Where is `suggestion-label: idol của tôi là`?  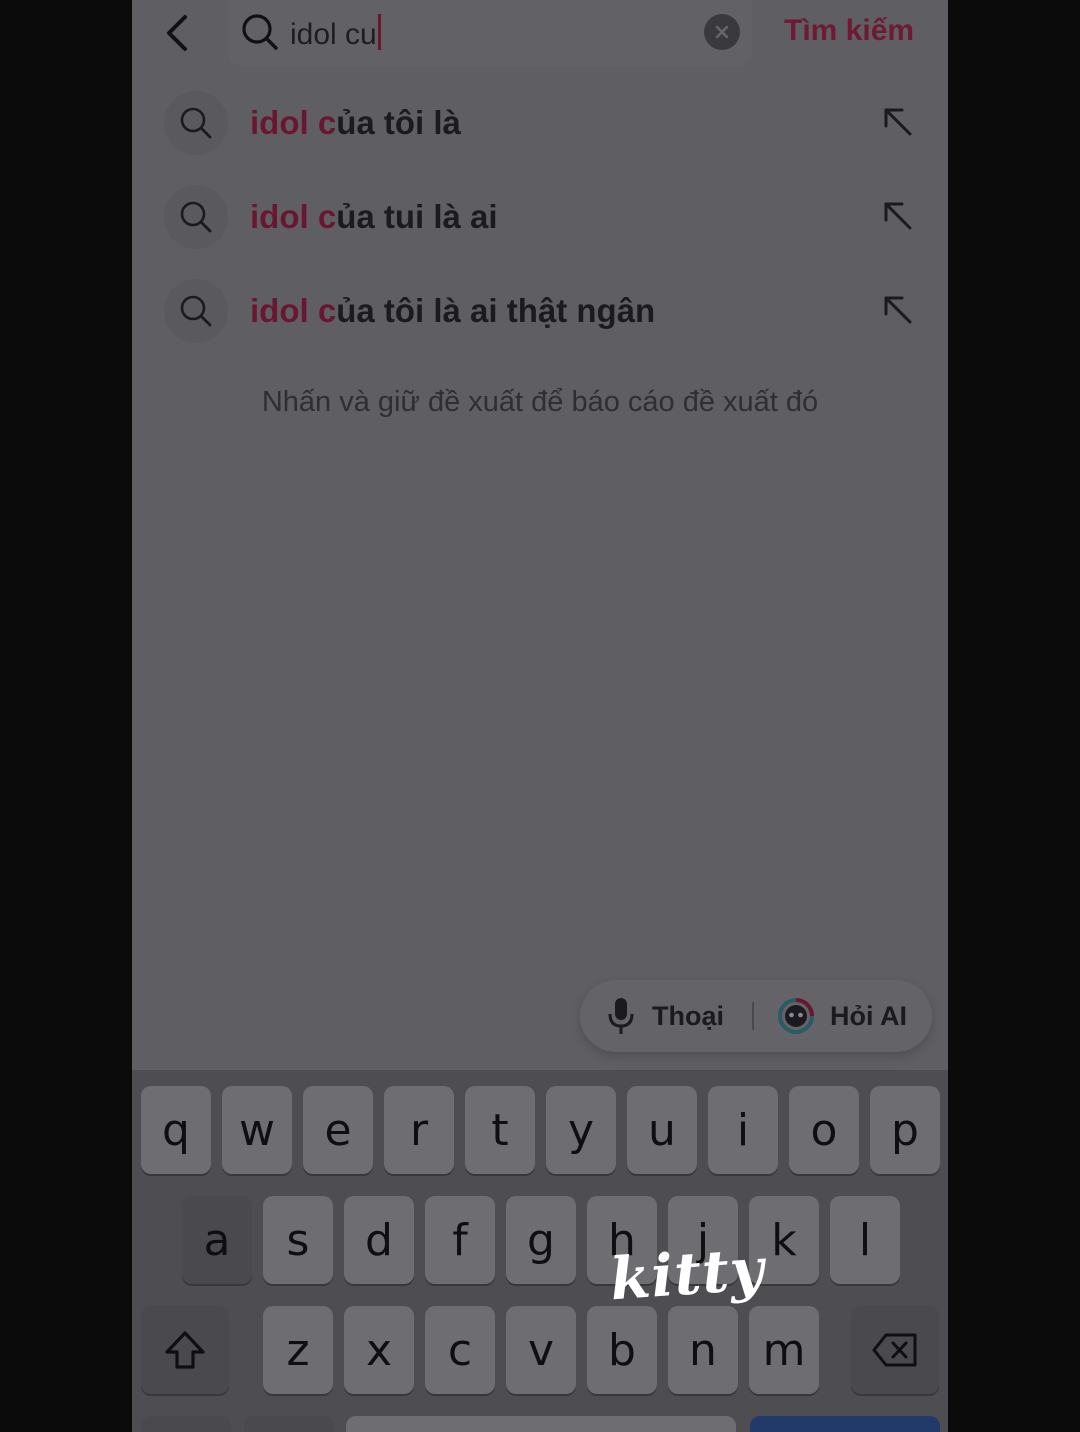 suggestion-label: idol của tôi là is located at coordinates (355, 123).